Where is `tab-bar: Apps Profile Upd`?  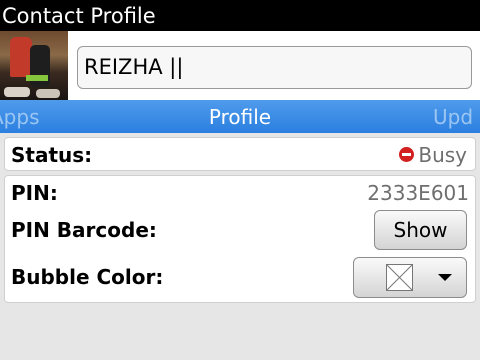
tab-bar: Apps Profile Upd is located at coordinates (240, 116).